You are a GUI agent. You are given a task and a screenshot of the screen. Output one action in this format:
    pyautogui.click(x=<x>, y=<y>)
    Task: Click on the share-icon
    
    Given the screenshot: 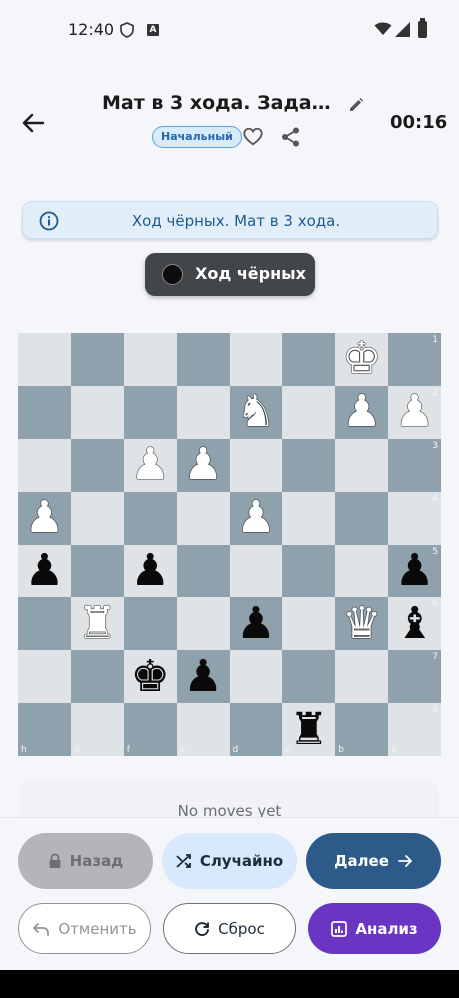 What is the action you would take?
    pyautogui.click(x=291, y=137)
    